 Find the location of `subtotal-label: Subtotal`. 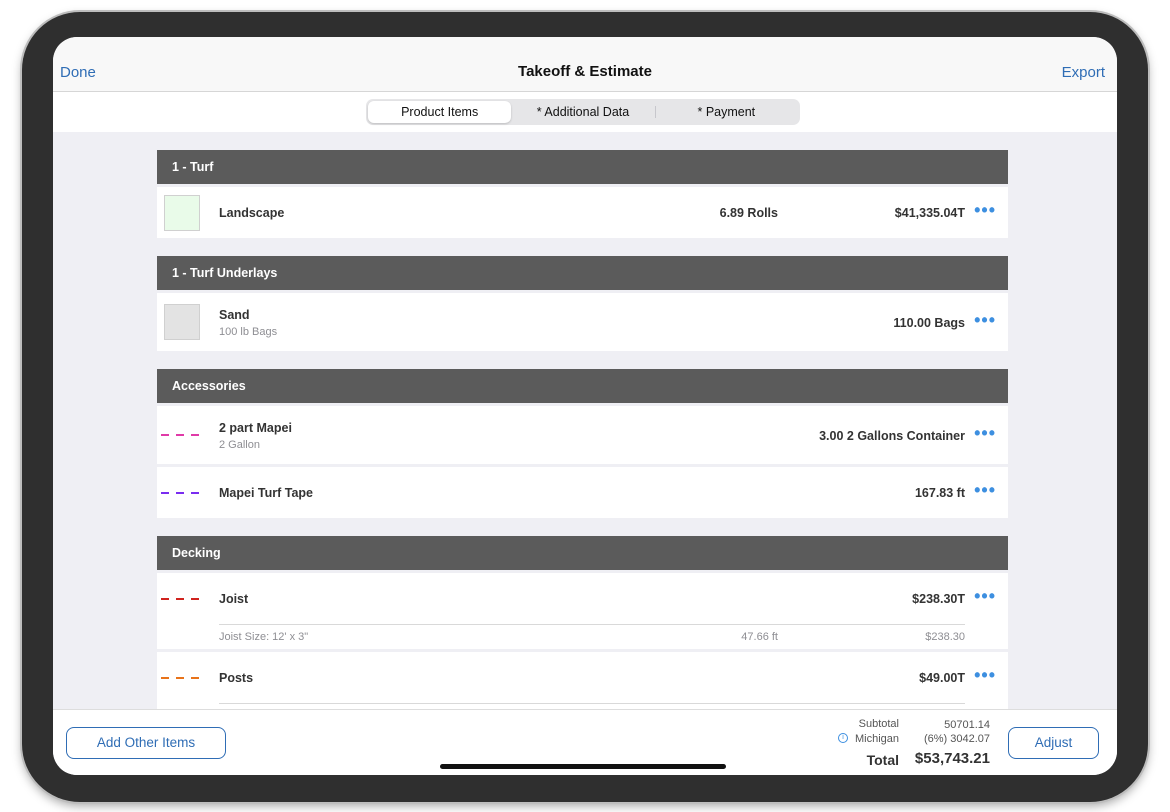

subtotal-label: Subtotal is located at coordinates (878, 724).